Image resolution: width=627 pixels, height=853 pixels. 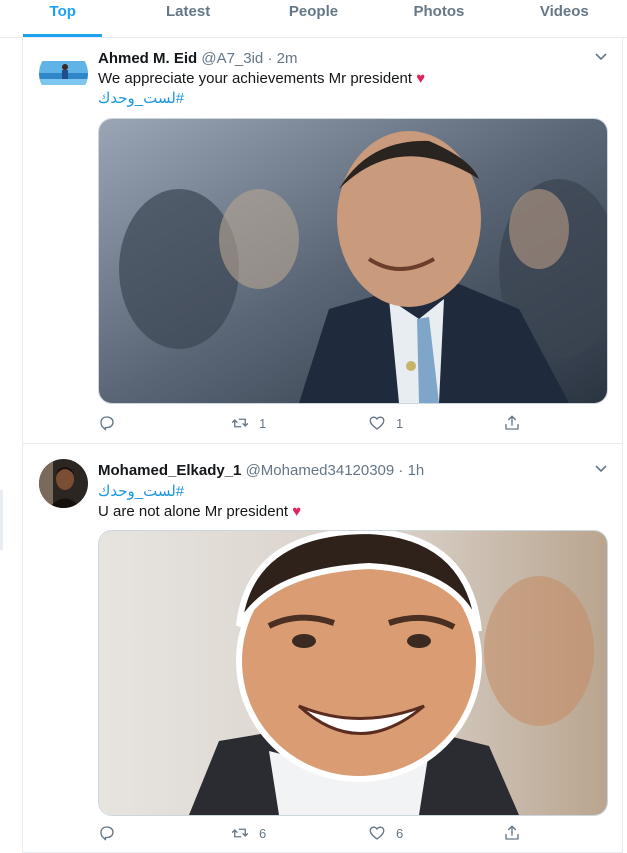 What do you see at coordinates (287, 58) in the screenshot?
I see `timestamp: 2m` at bounding box center [287, 58].